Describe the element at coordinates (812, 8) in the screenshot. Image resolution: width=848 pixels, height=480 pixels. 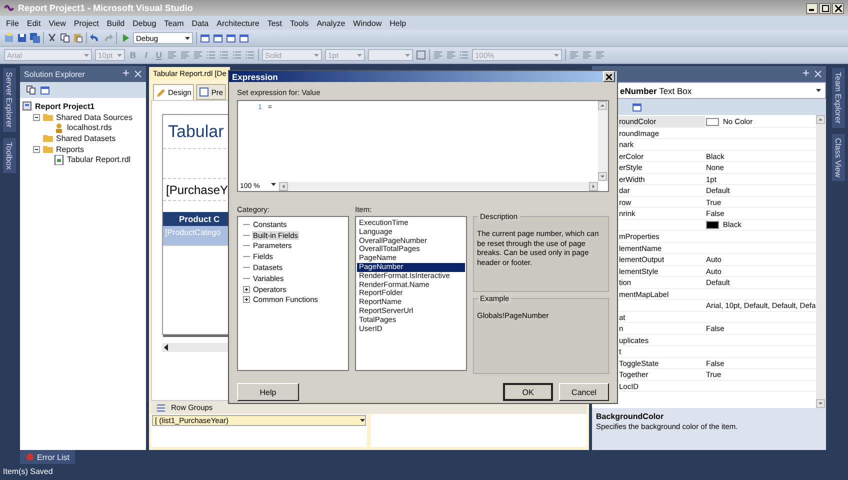
I see `minimize-button` at that location.